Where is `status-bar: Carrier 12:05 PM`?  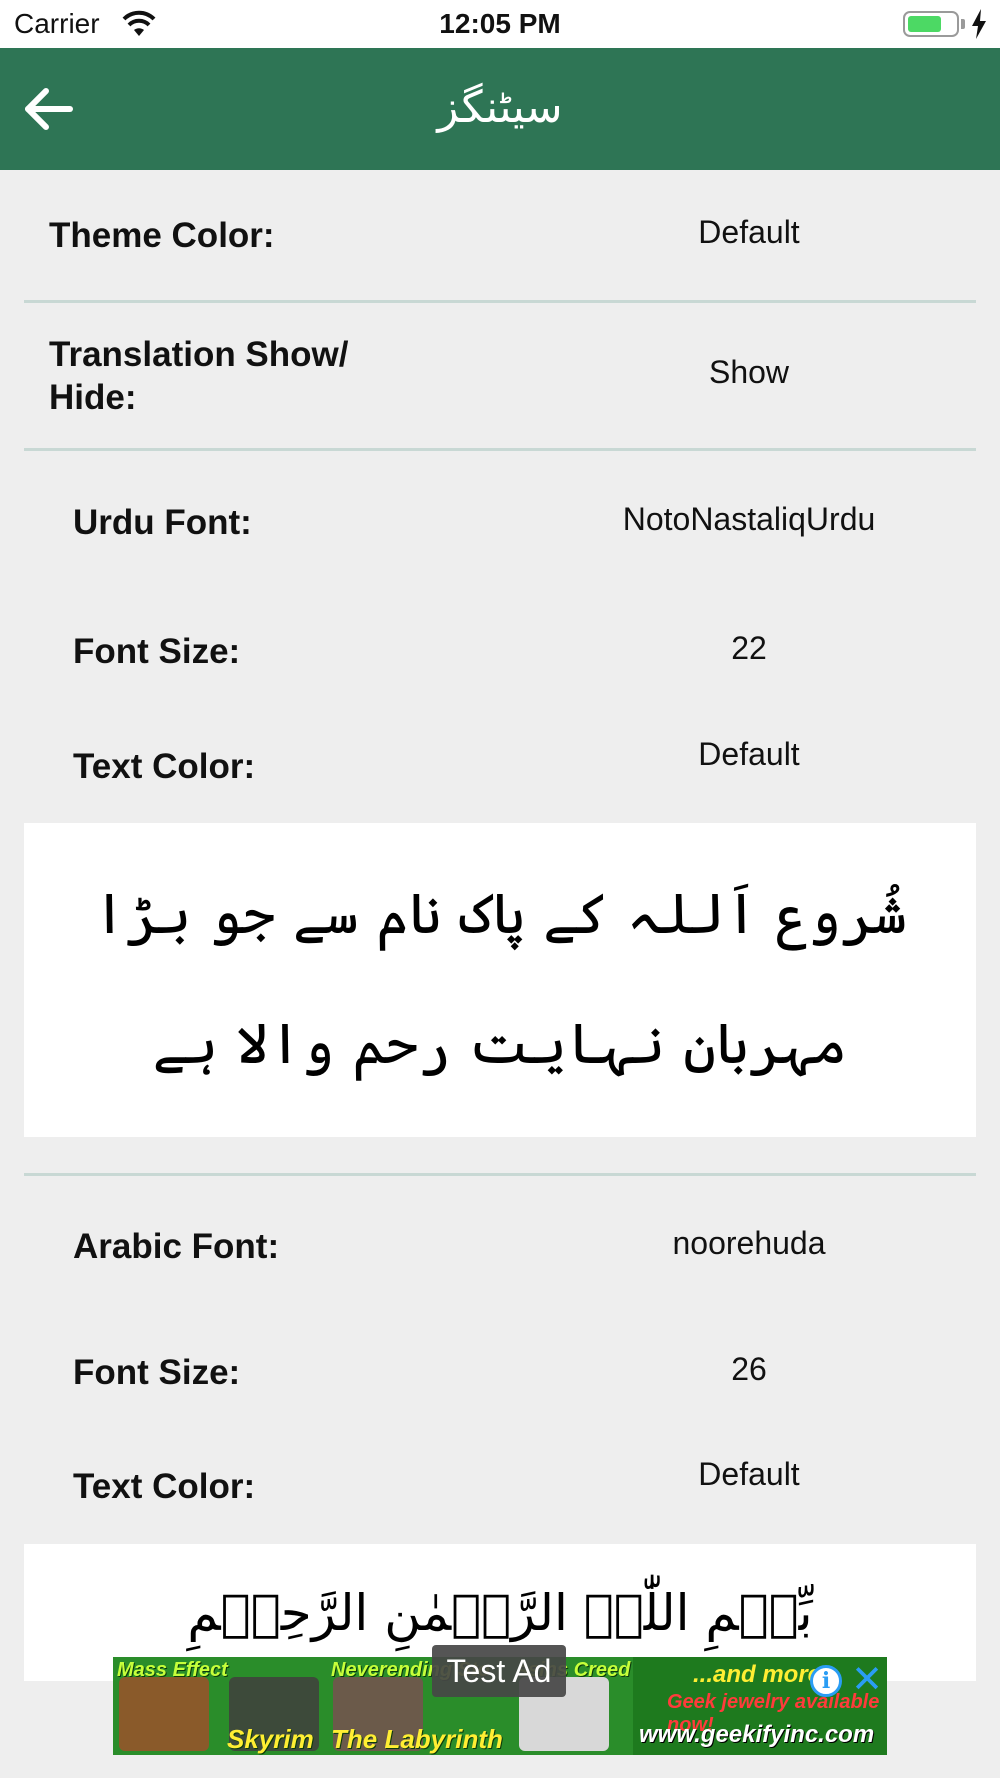 status-bar: Carrier 12:05 PM is located at coordinates (500, 24).